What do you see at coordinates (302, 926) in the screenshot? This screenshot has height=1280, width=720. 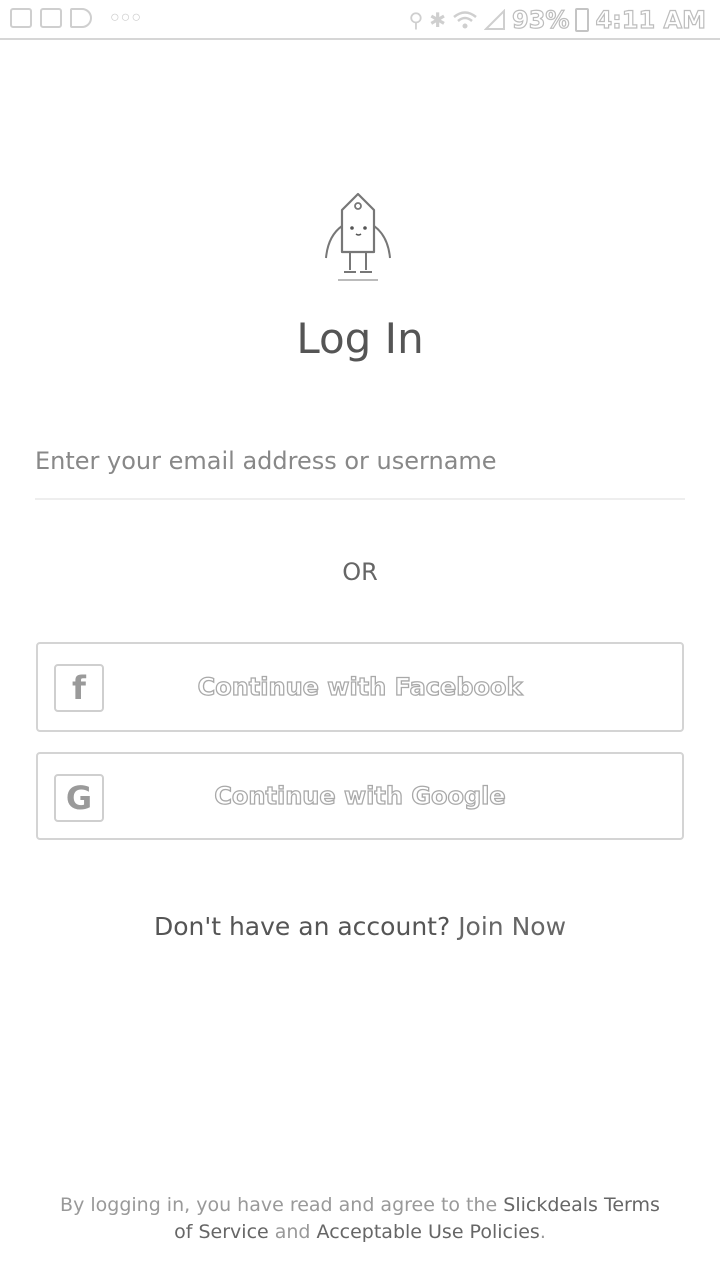 I see `signup-prompt-text: Don't have an account?` at bounding box center [302, 926].